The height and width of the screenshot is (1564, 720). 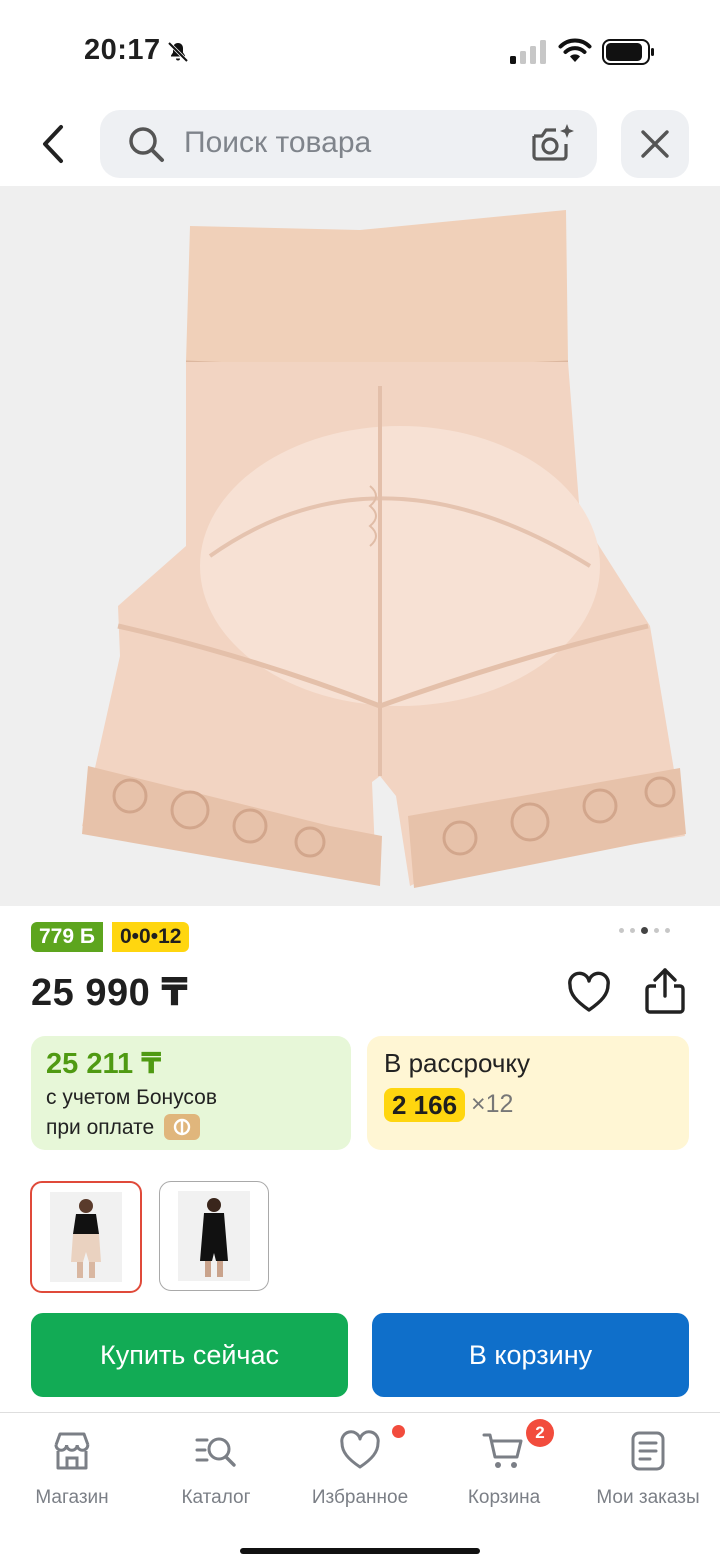 I want to click on gallery-dot-active, so click(x=644, y=930).